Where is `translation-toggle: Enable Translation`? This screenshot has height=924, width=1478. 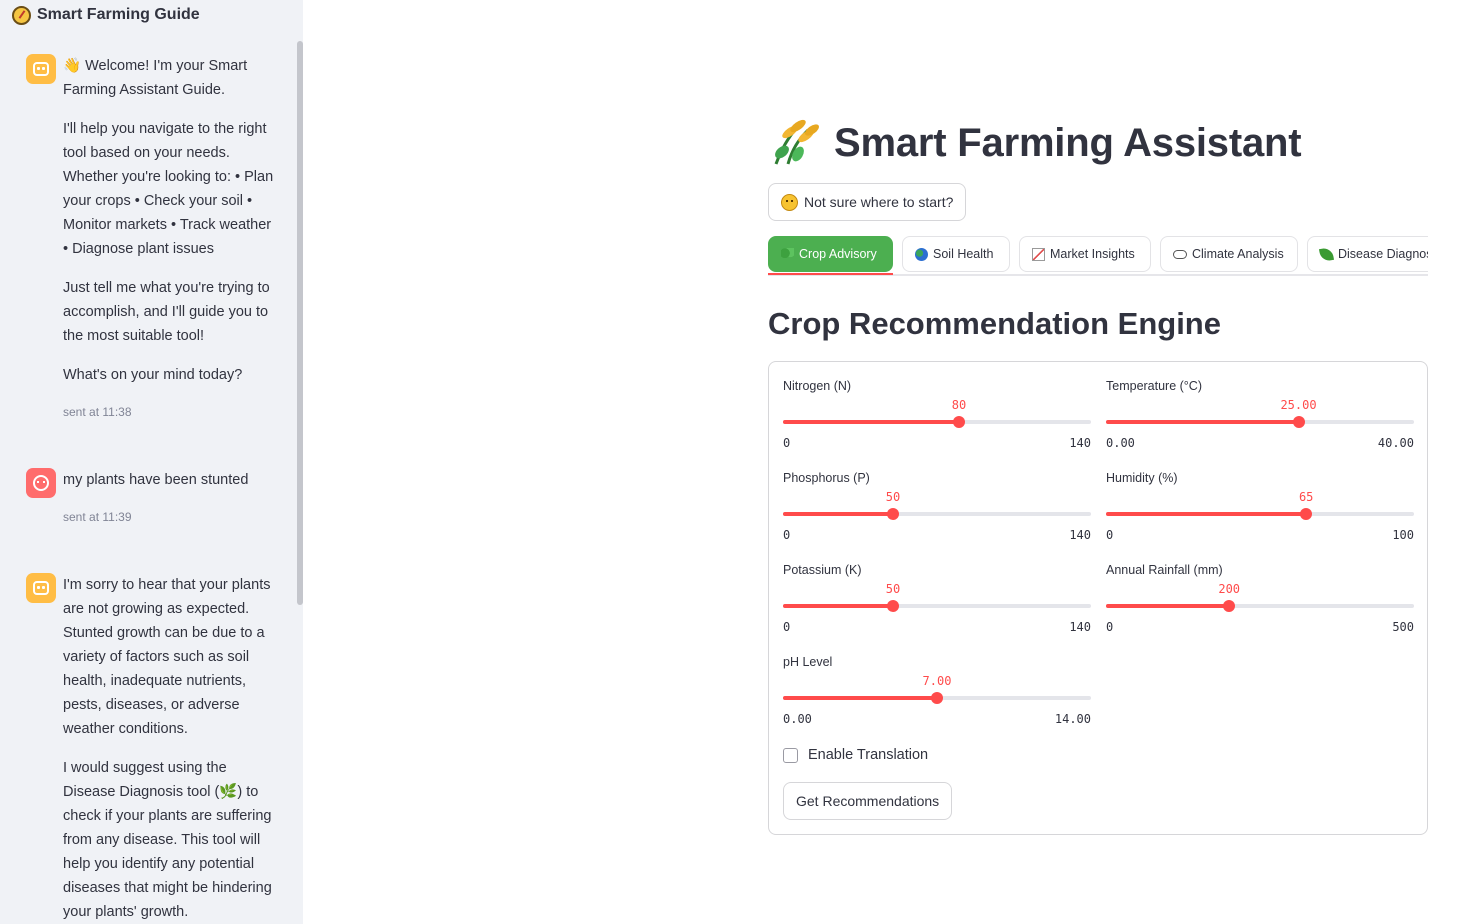
translation-toggle: Enable Translation is located at coordinates (855, 755).